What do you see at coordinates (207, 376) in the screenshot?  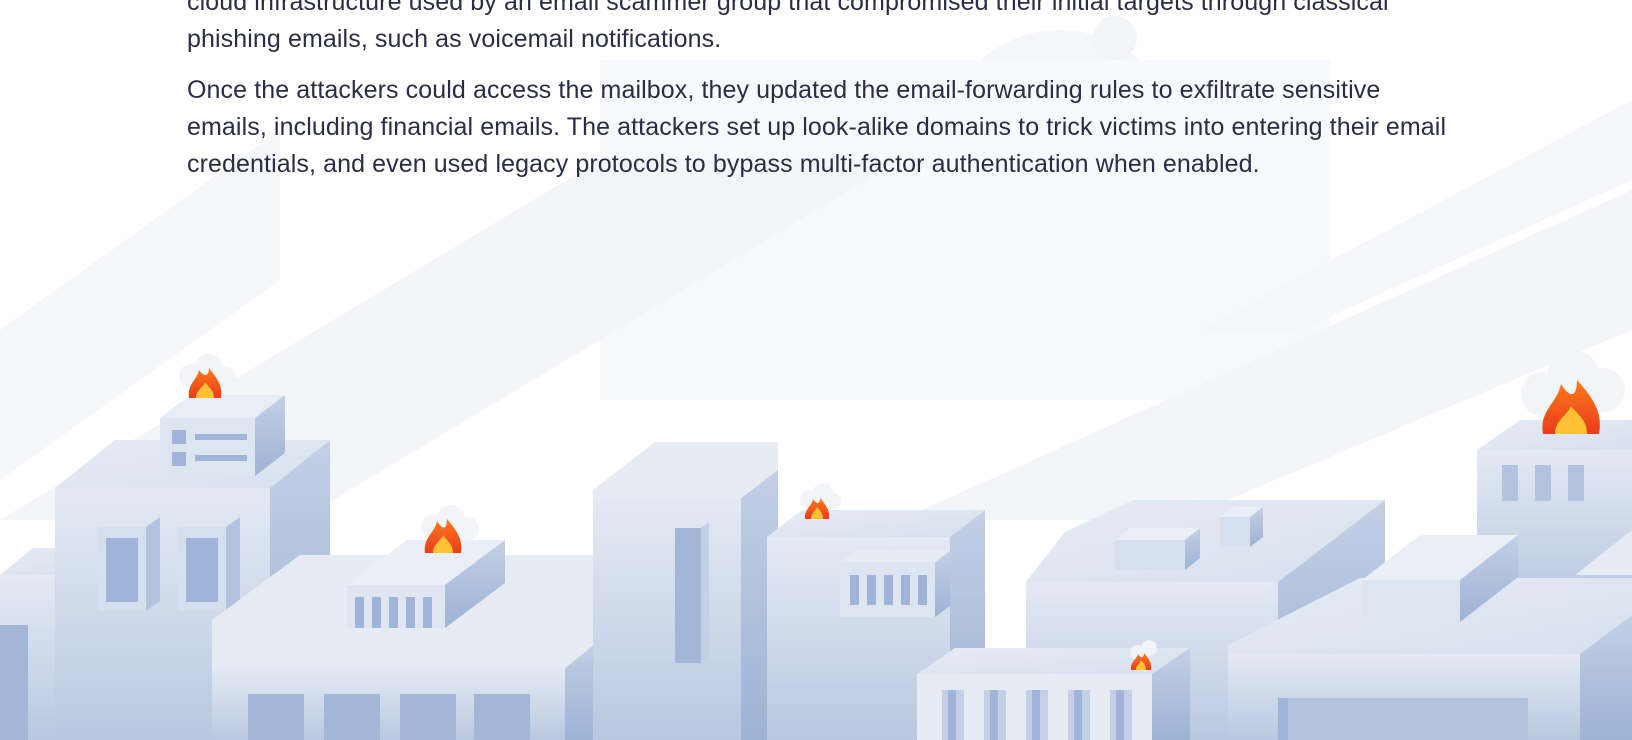 I see `fire-icon` at bounding box center [207, 376].